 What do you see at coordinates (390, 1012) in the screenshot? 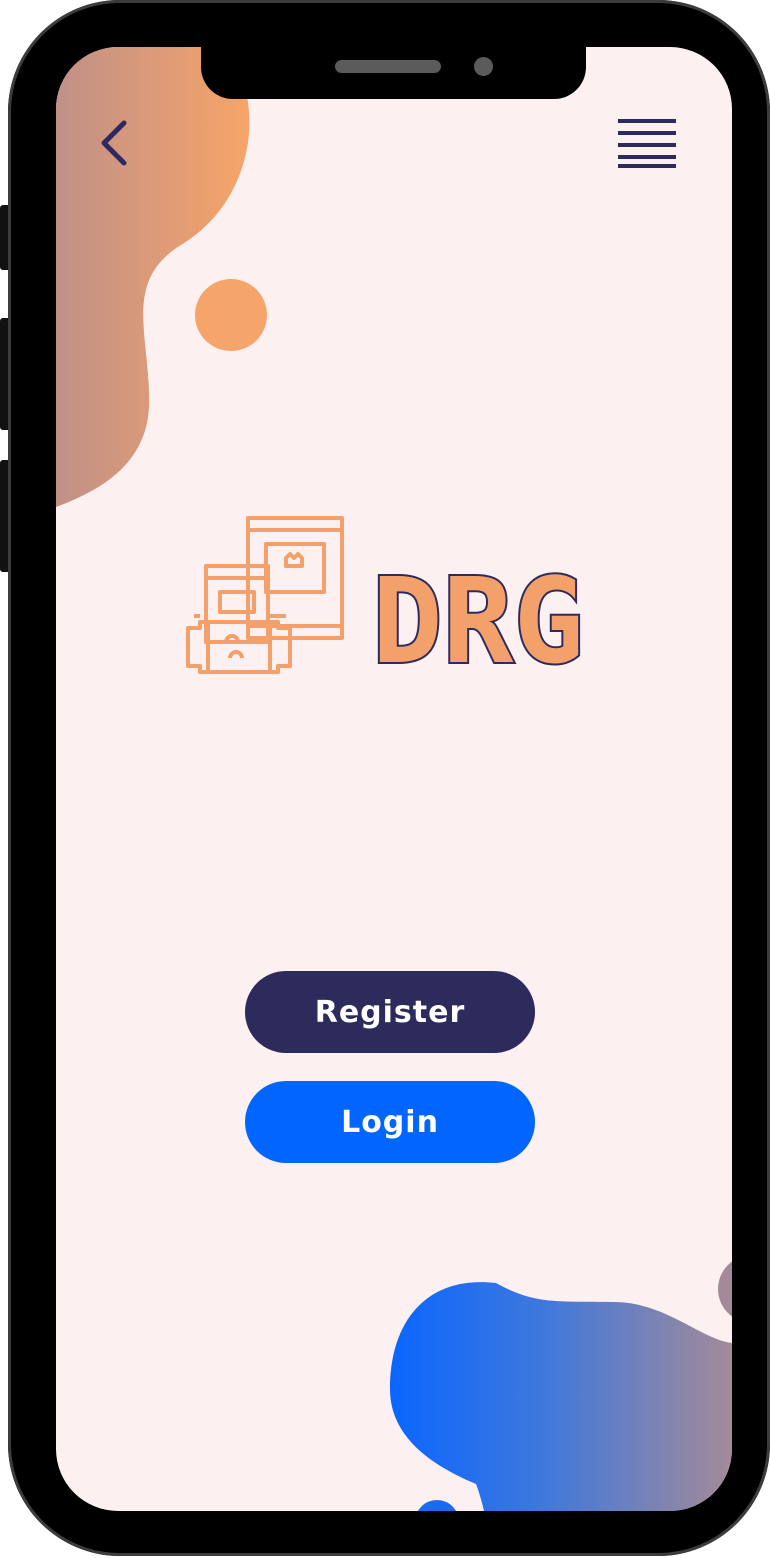
I see `register-button: Register` at bounding box center [390, 1012].